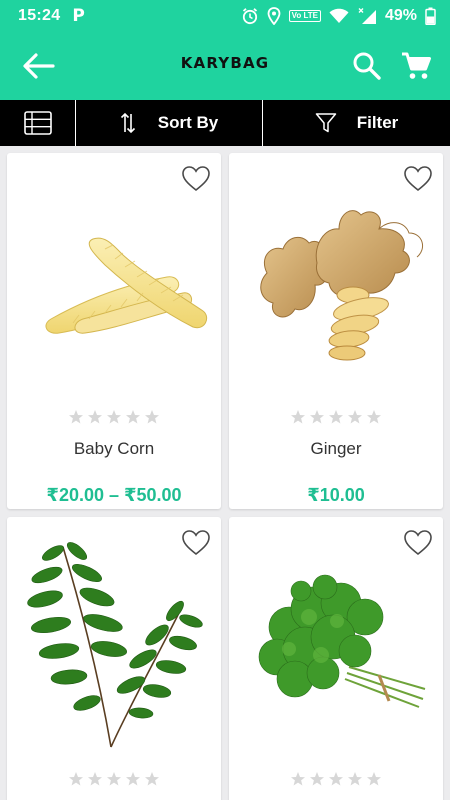 The height and width of the screenshot is (800, 450). What do you see at coordinates (249, 16) in the screenshot?
I see `alarm-icon` at bounding box center [249, 16].